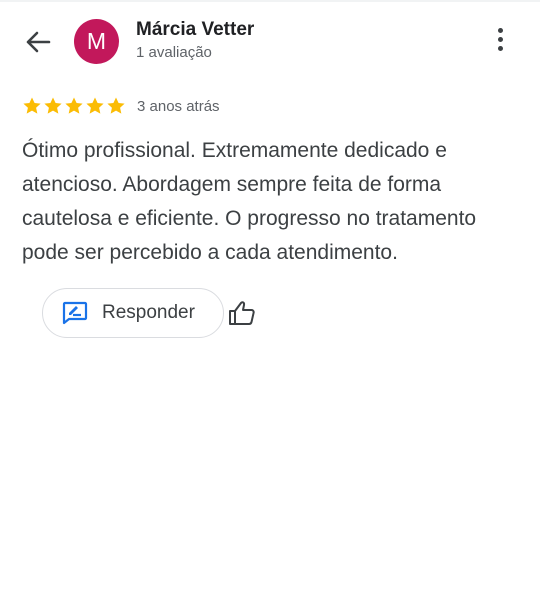 The width and height of the screenshot is (540, 590). Describe the element at coordinates (500, 30) in the screenshot. I see `more-vertical-icon` at that location.